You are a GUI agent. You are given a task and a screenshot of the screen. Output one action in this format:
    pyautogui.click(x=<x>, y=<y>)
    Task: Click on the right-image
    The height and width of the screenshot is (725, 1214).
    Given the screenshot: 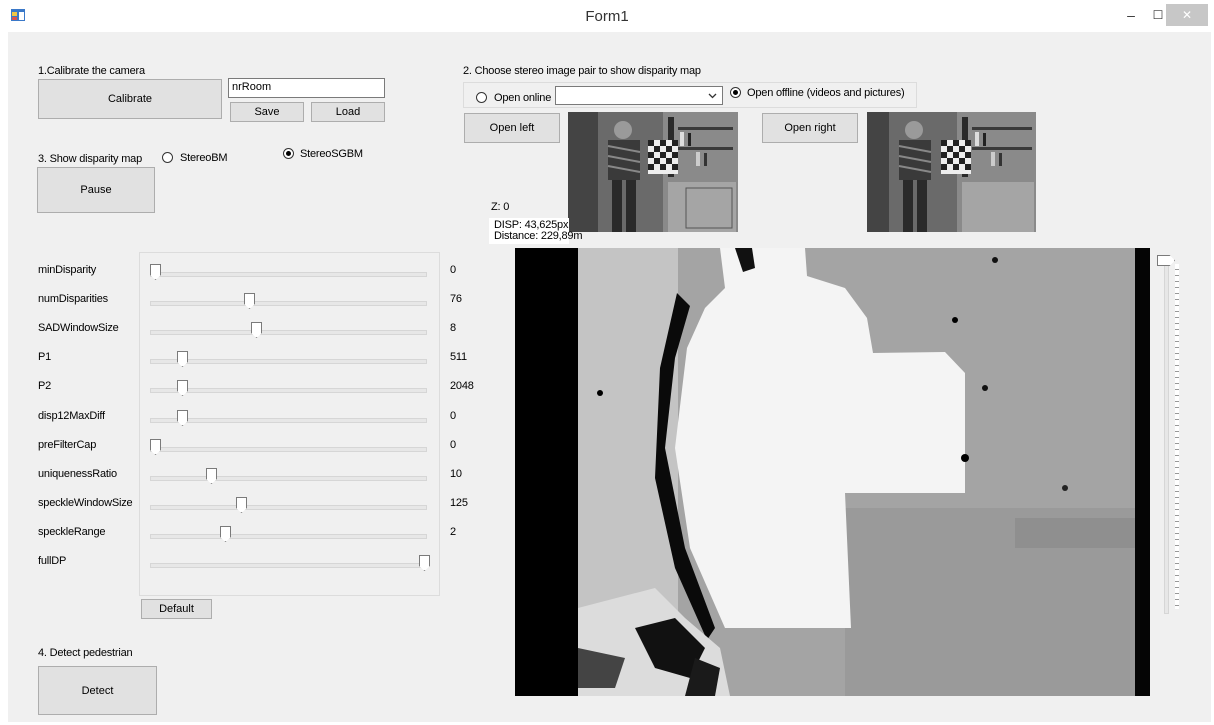 What is the action you would take?
    pyautogui.click(x=951, y=172)
    